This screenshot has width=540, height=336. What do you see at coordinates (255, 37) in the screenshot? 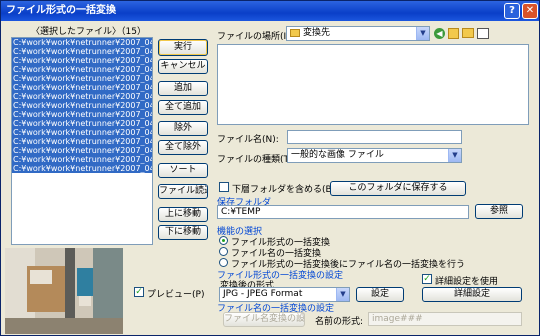
I see `location-label: ファイルの場所(I):` at bounding box center [255, 37].